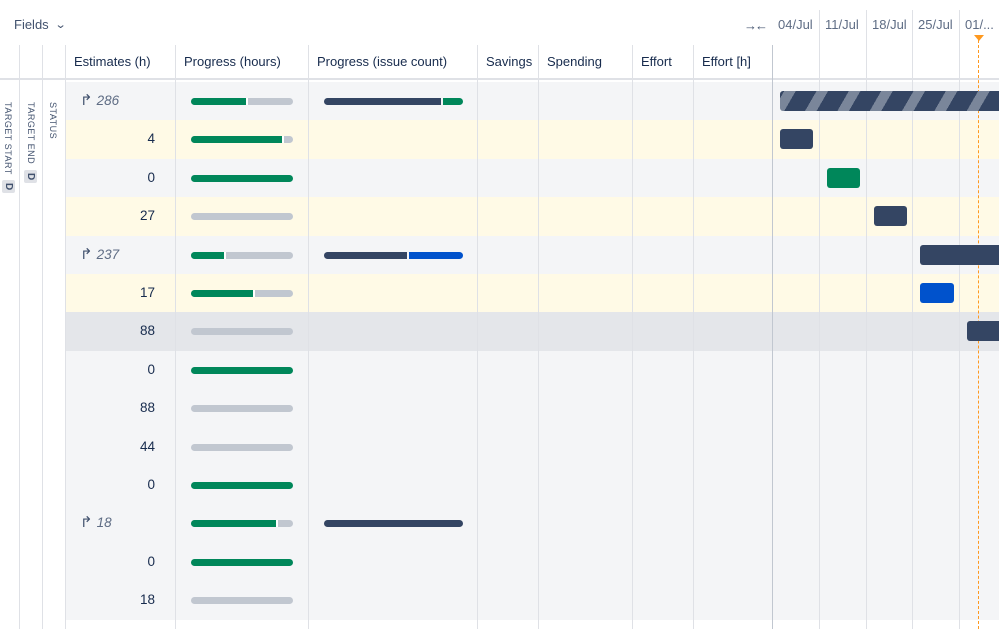  What do you see at coordinates (532, 446) in the screenshot?
I see `table-row: 44` at bounding box center [532, 446].